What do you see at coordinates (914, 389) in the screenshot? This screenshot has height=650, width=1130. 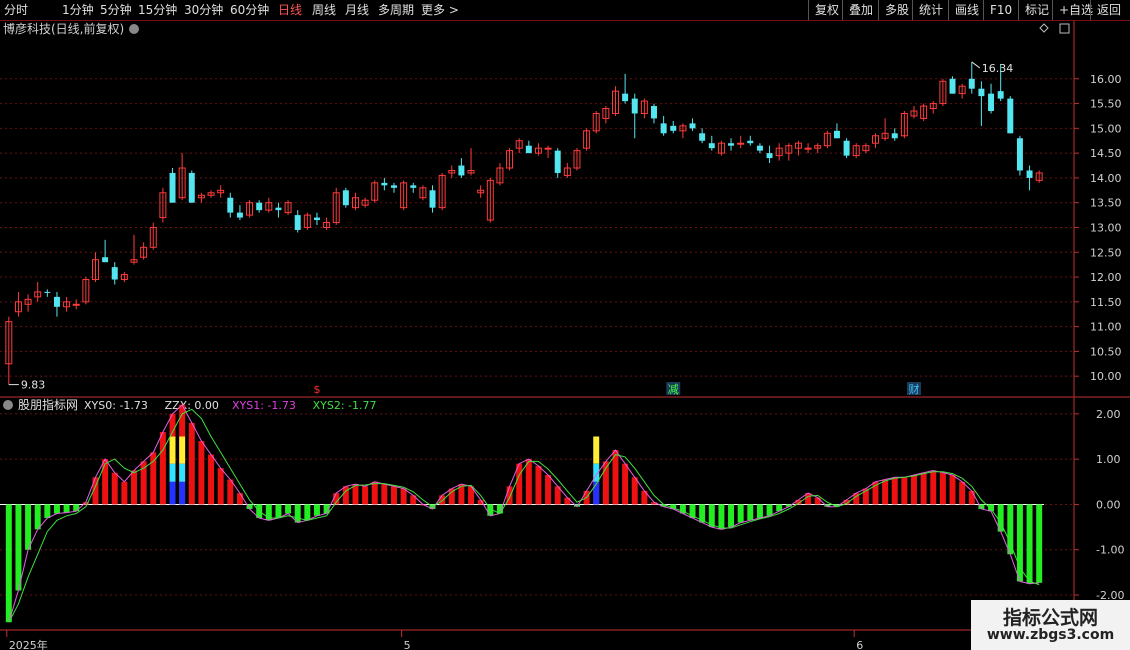 I see `event-mark-2: 财` at bounding box center [914, 389].